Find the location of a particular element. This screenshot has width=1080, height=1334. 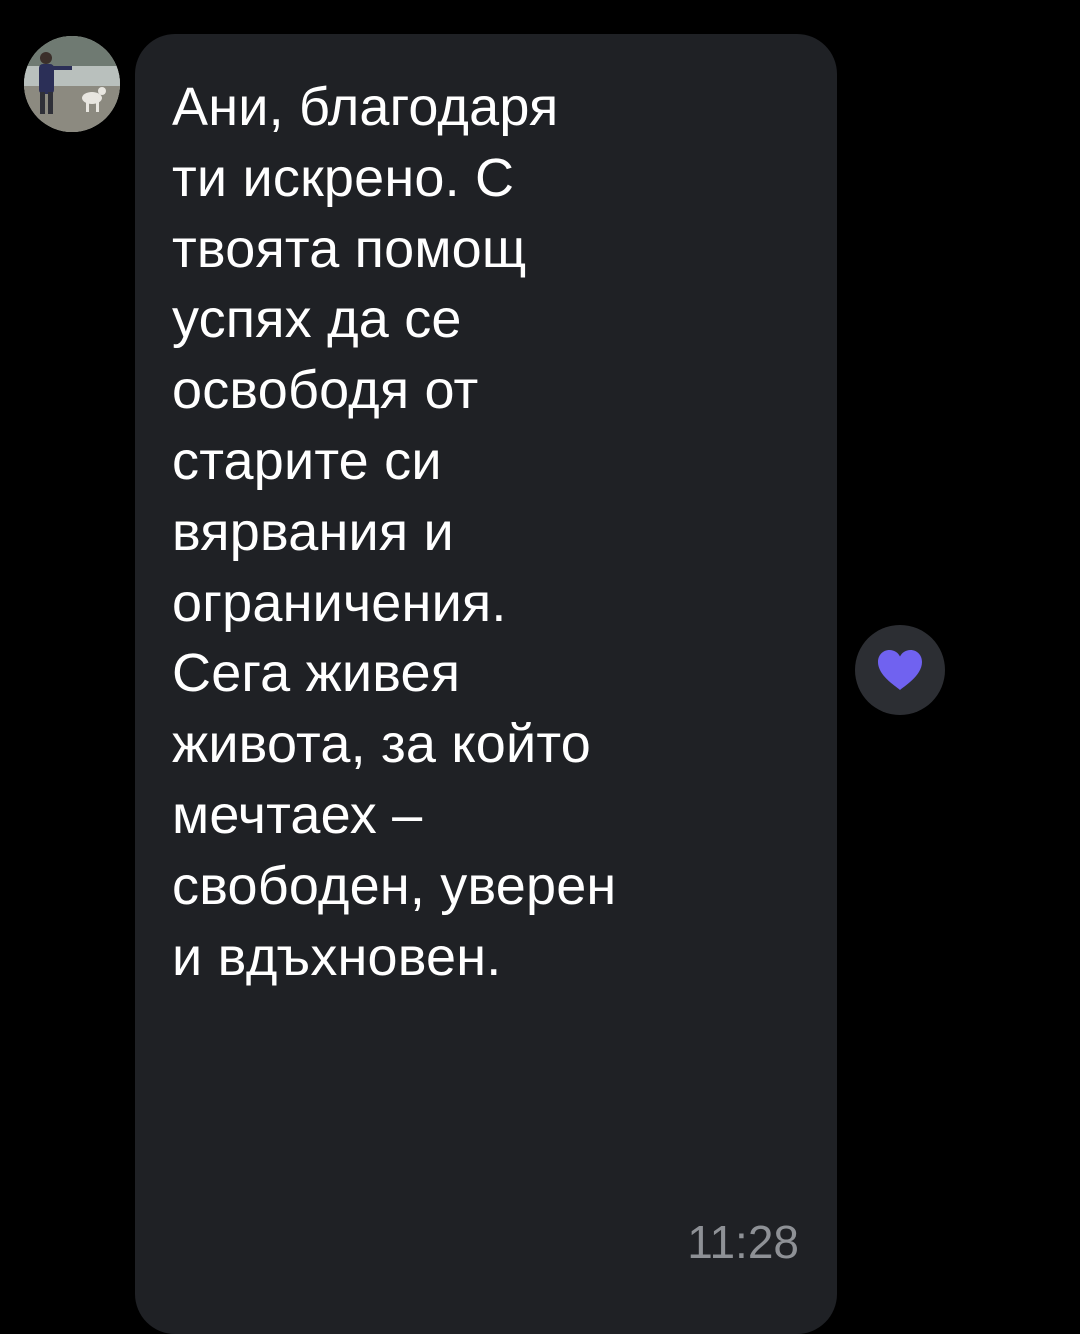

reaction-button is located at coordinates (900, 670).